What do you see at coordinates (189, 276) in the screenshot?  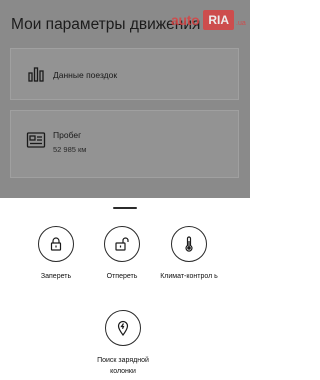 I see `climate-control-label: Климат-контрол ь` at bounding box center [189, 276].